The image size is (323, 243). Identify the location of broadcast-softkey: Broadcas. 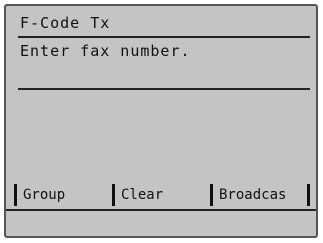
(260, 195).